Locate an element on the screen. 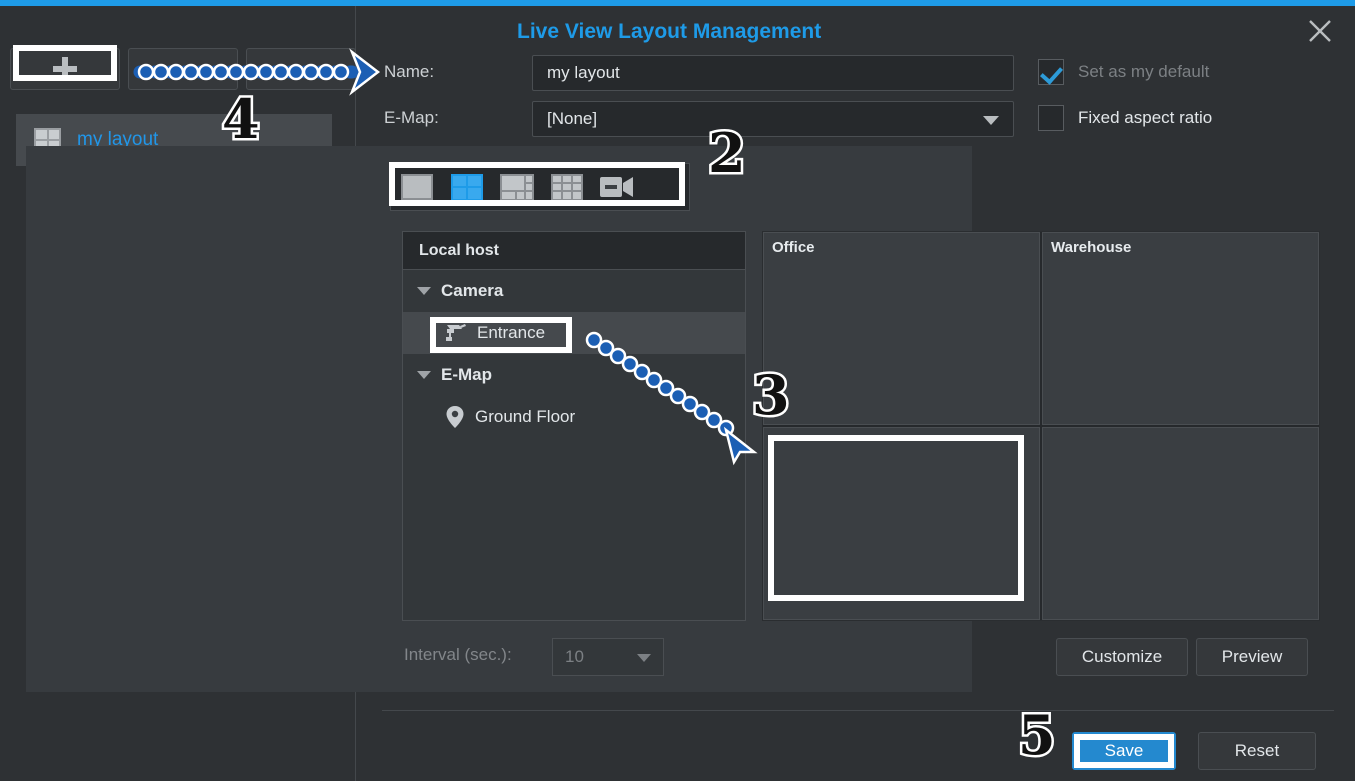 Image resolution: width=1355 pixels, height=781 pixels. page-title: Live View Layout Management is located at coordinates (669, 31).